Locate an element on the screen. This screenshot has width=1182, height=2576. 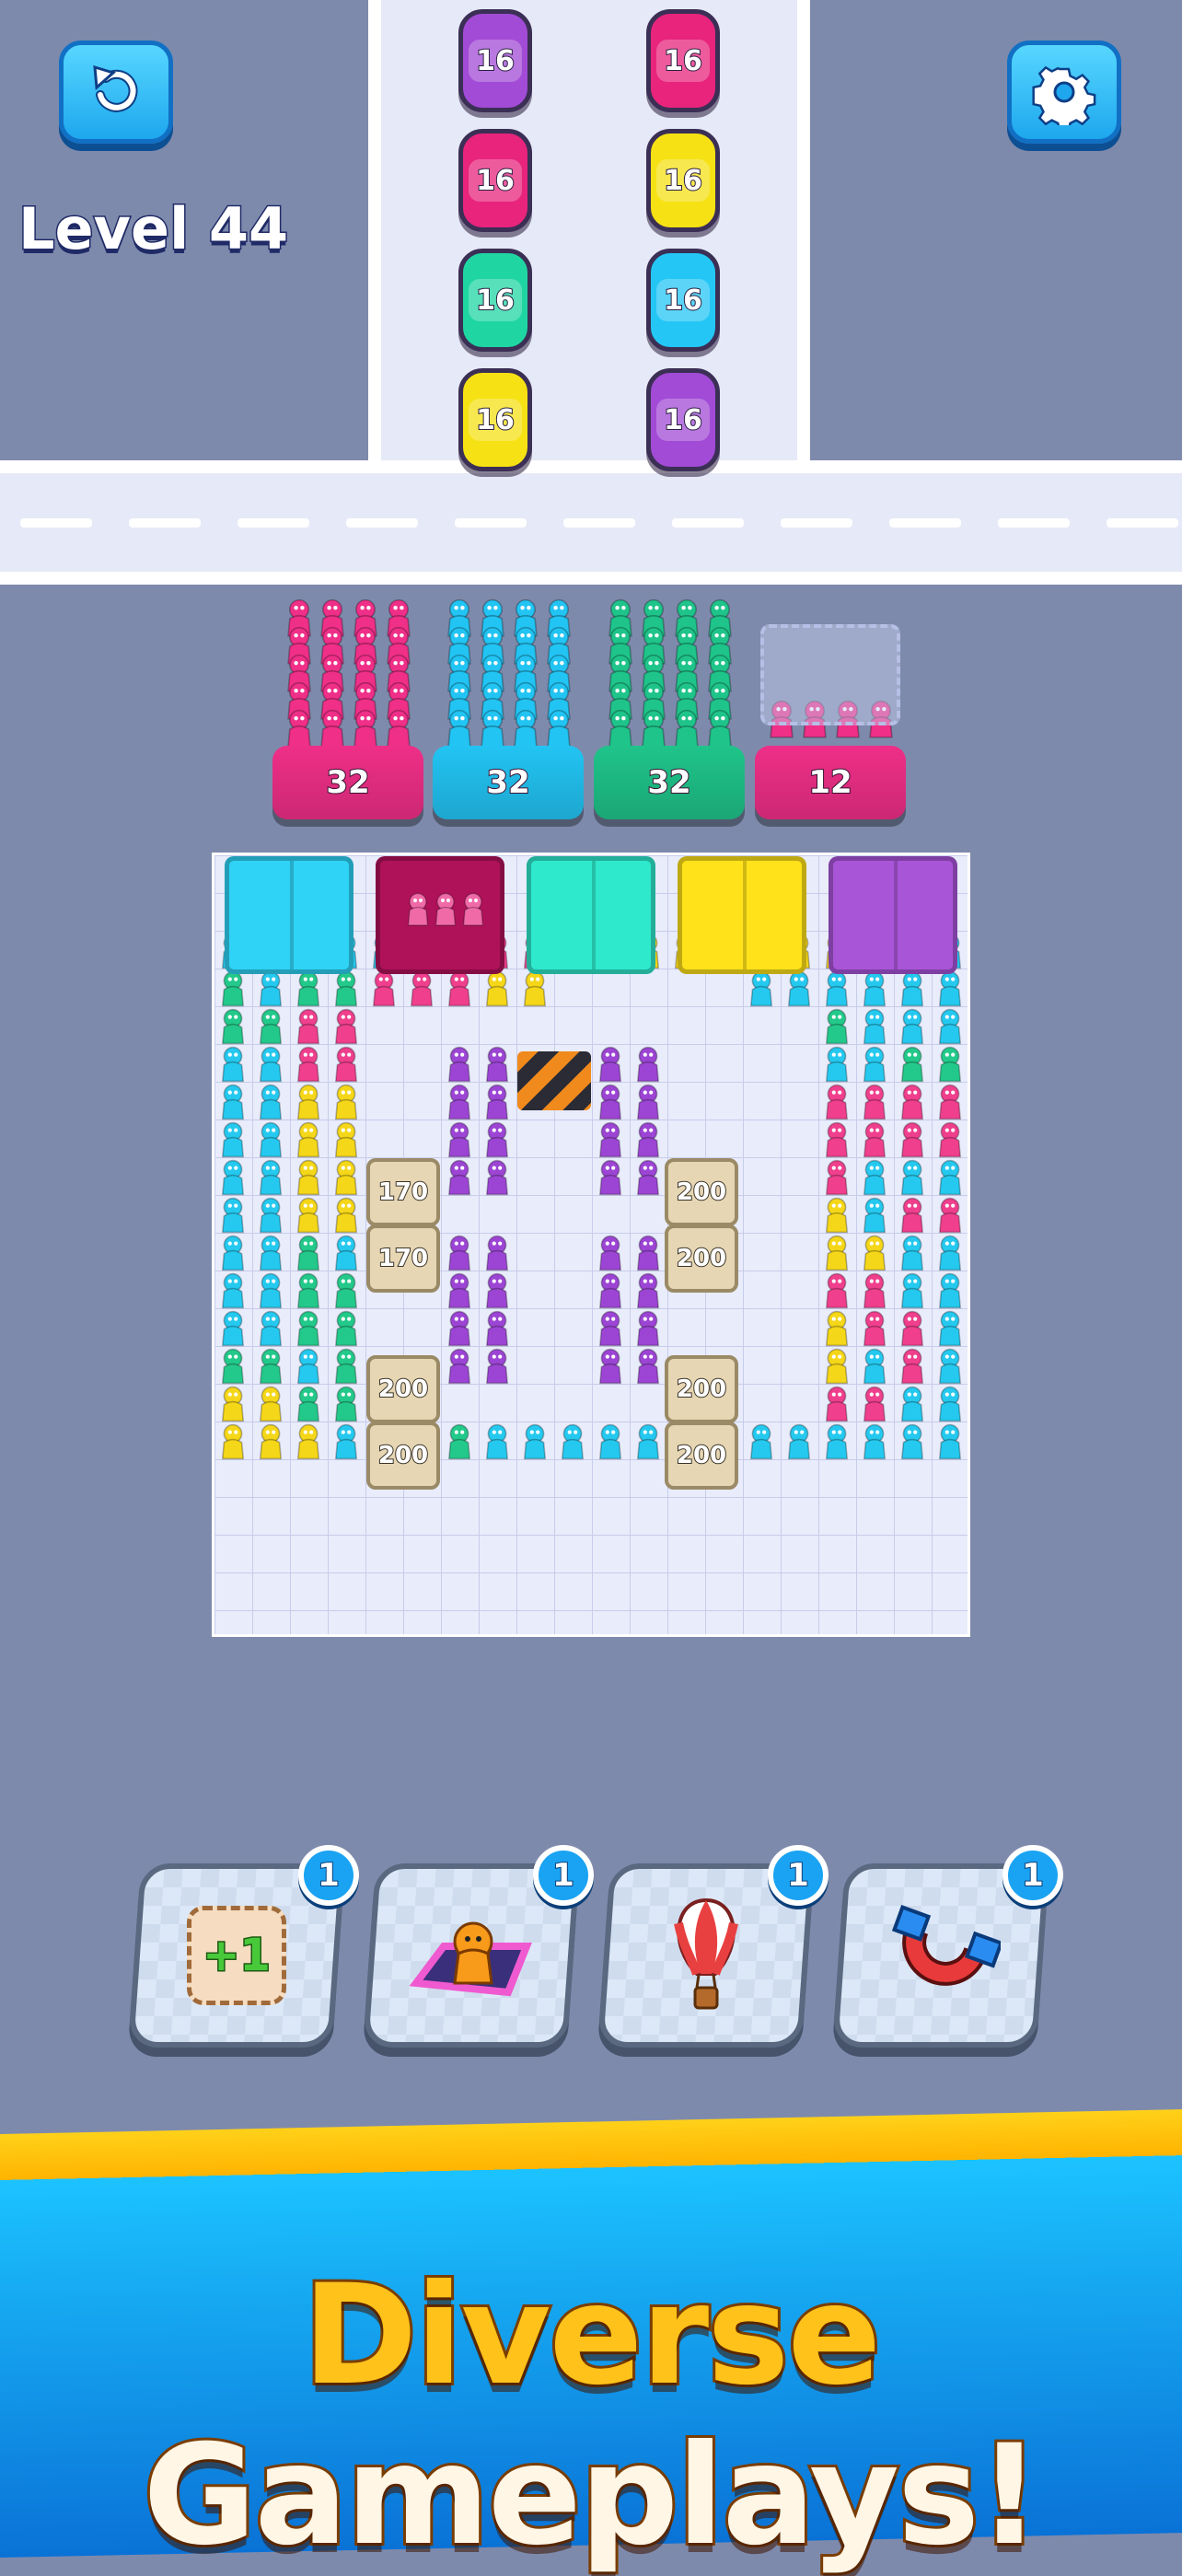
empty-queue-slot is located at coordinates (830, 674).